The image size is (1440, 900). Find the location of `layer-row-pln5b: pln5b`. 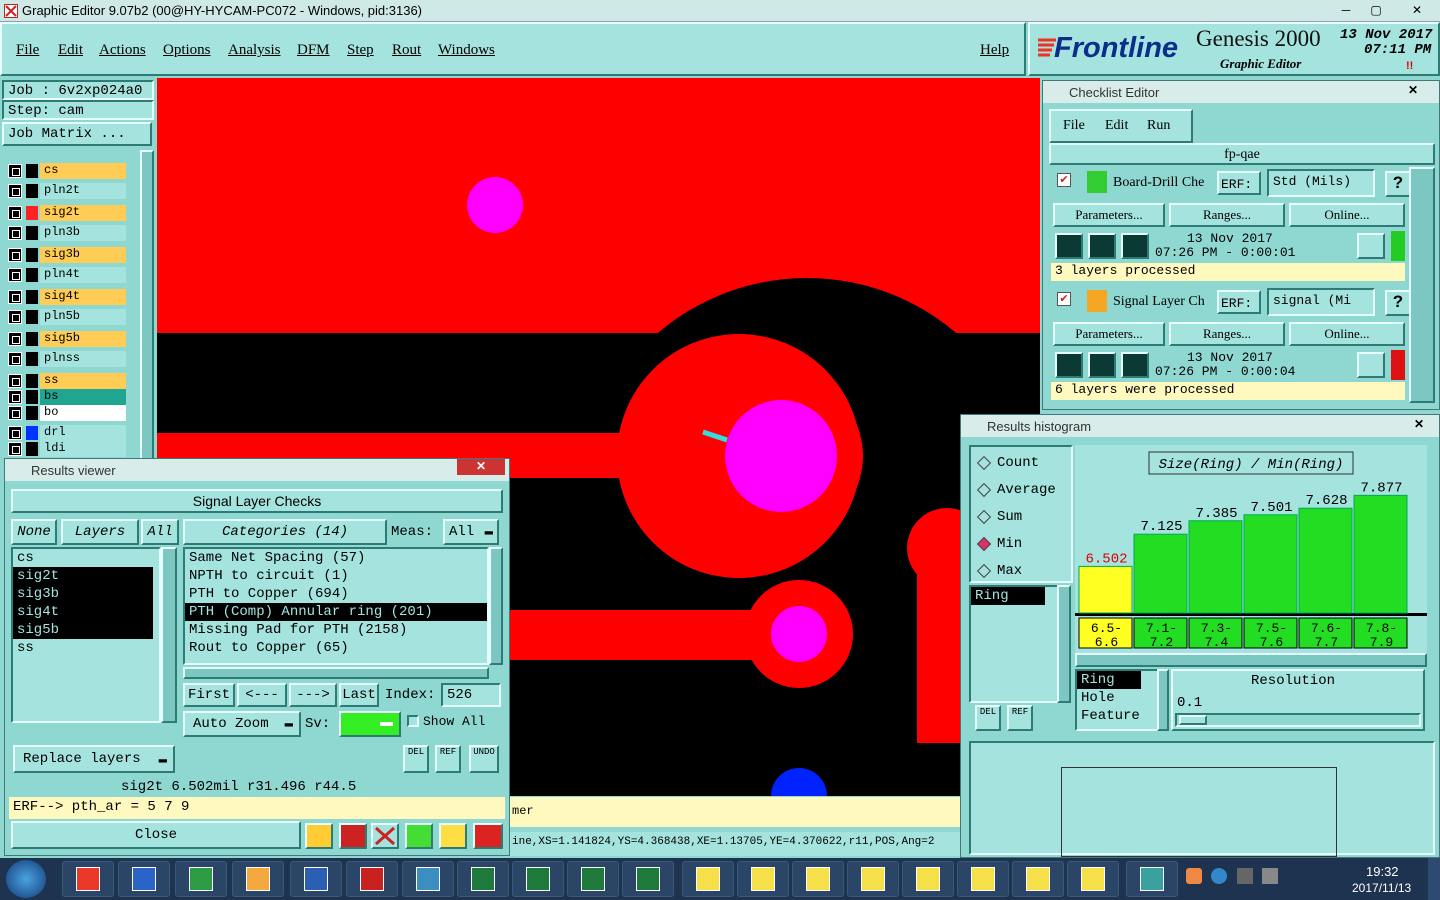

layer-row-pln5b: pln5b is located at coordinates (72, 317).